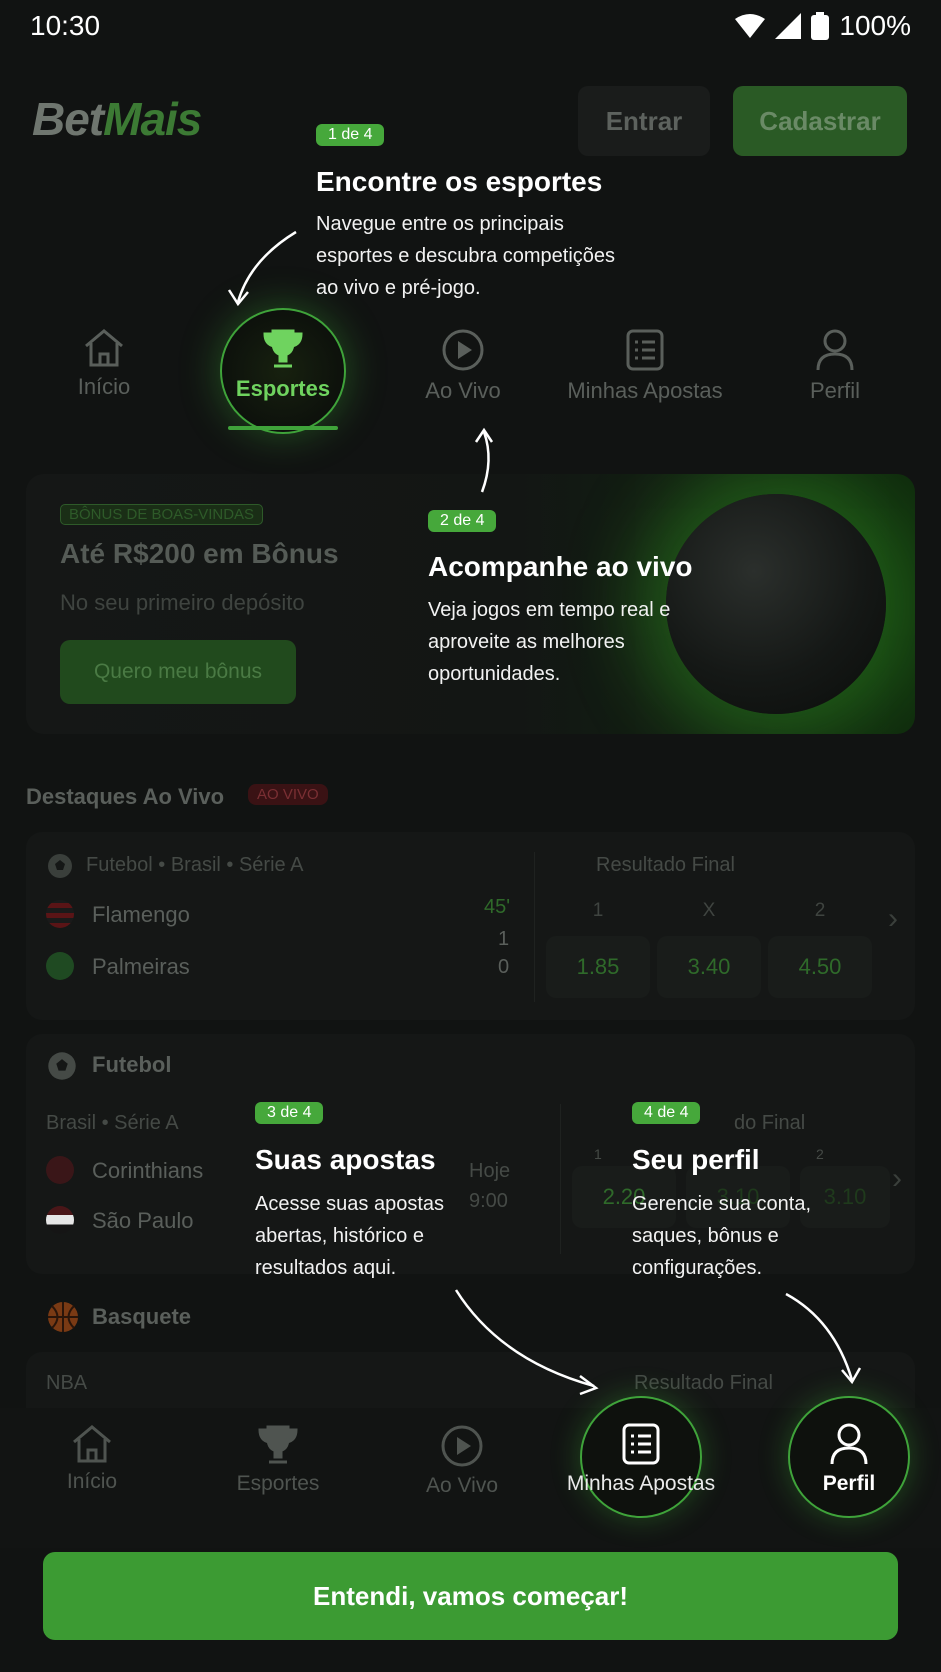  I want to click on coach-title-3: Suas apostas, so click(345, 1159).